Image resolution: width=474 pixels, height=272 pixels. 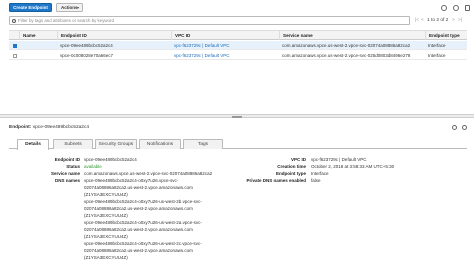 What do you see at coordinates (61, 127) in the screenshot?
I see `details-title-value: vpce-09ee489bcbc52a2c4` at bounding box center [61, 127].